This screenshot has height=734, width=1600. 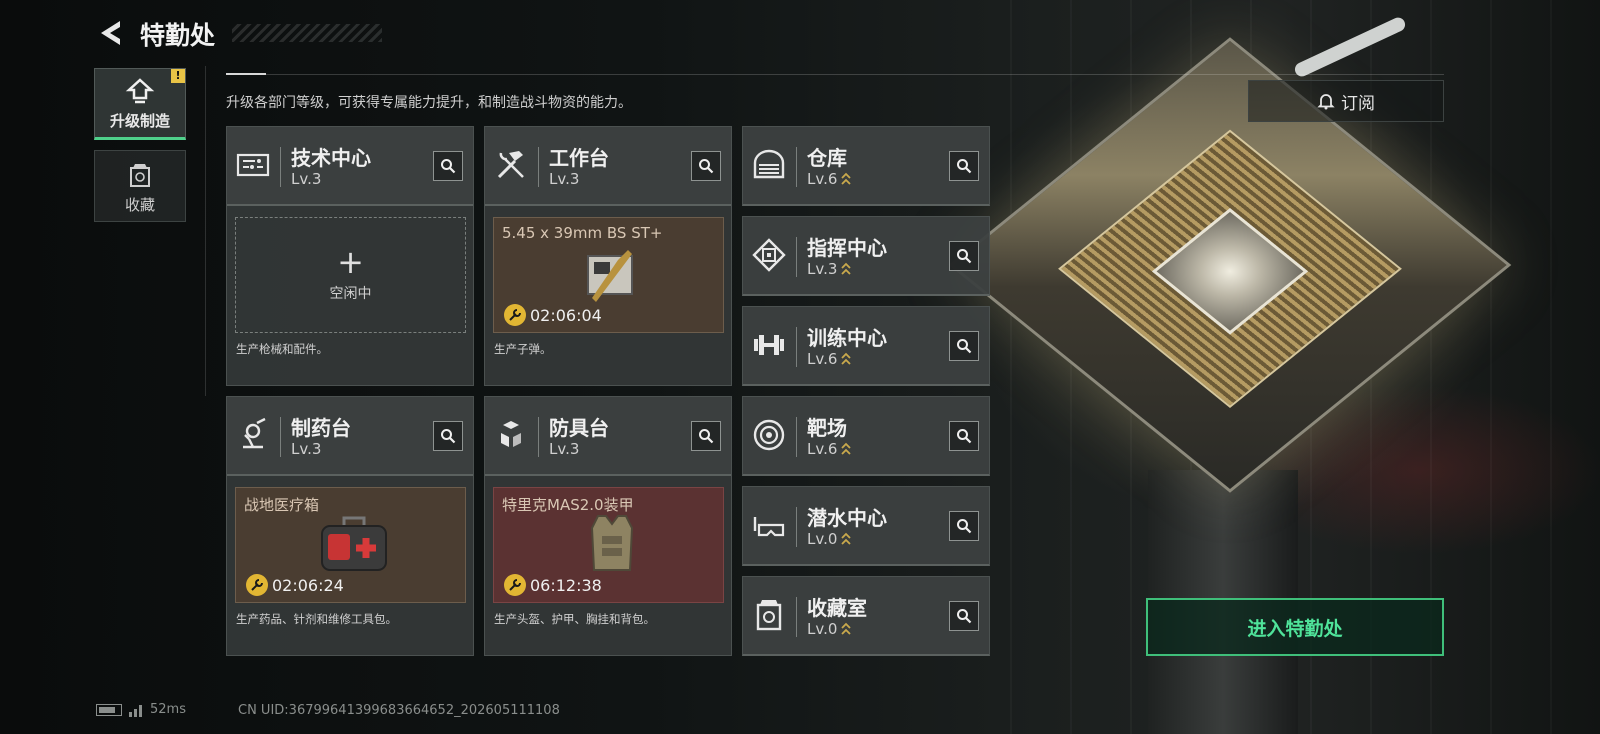 What do you see at coordinates (350, 262) in the screenshot?
I see `add-icon: +` at bounding box center [350, 262].